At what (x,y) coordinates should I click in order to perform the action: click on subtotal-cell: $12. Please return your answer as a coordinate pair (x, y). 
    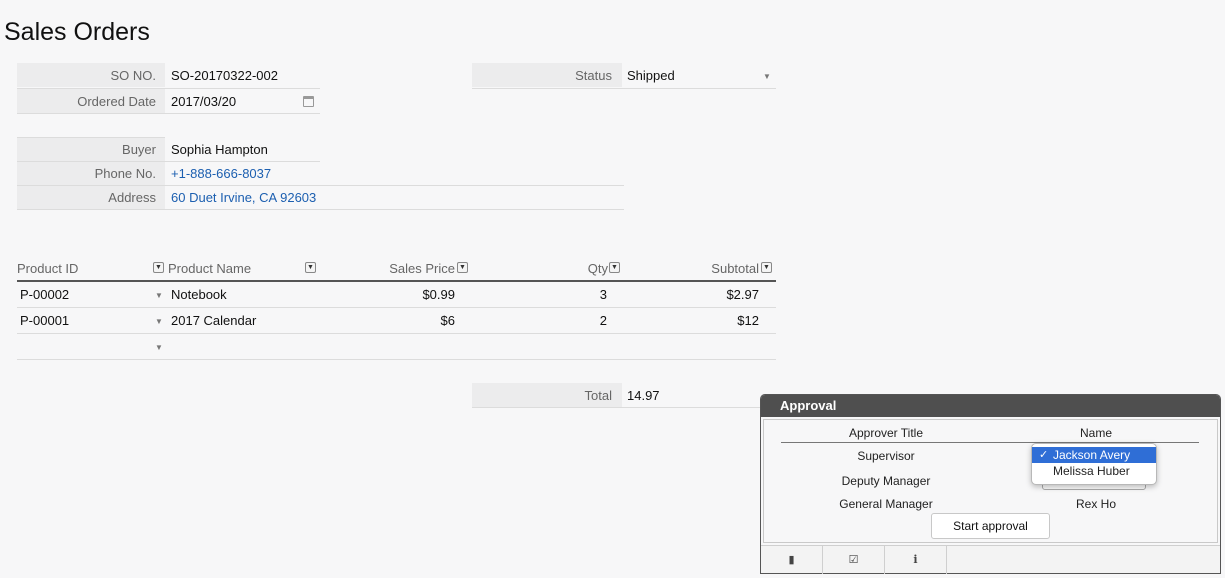
    Looking at the image, I should click on (748, 320).